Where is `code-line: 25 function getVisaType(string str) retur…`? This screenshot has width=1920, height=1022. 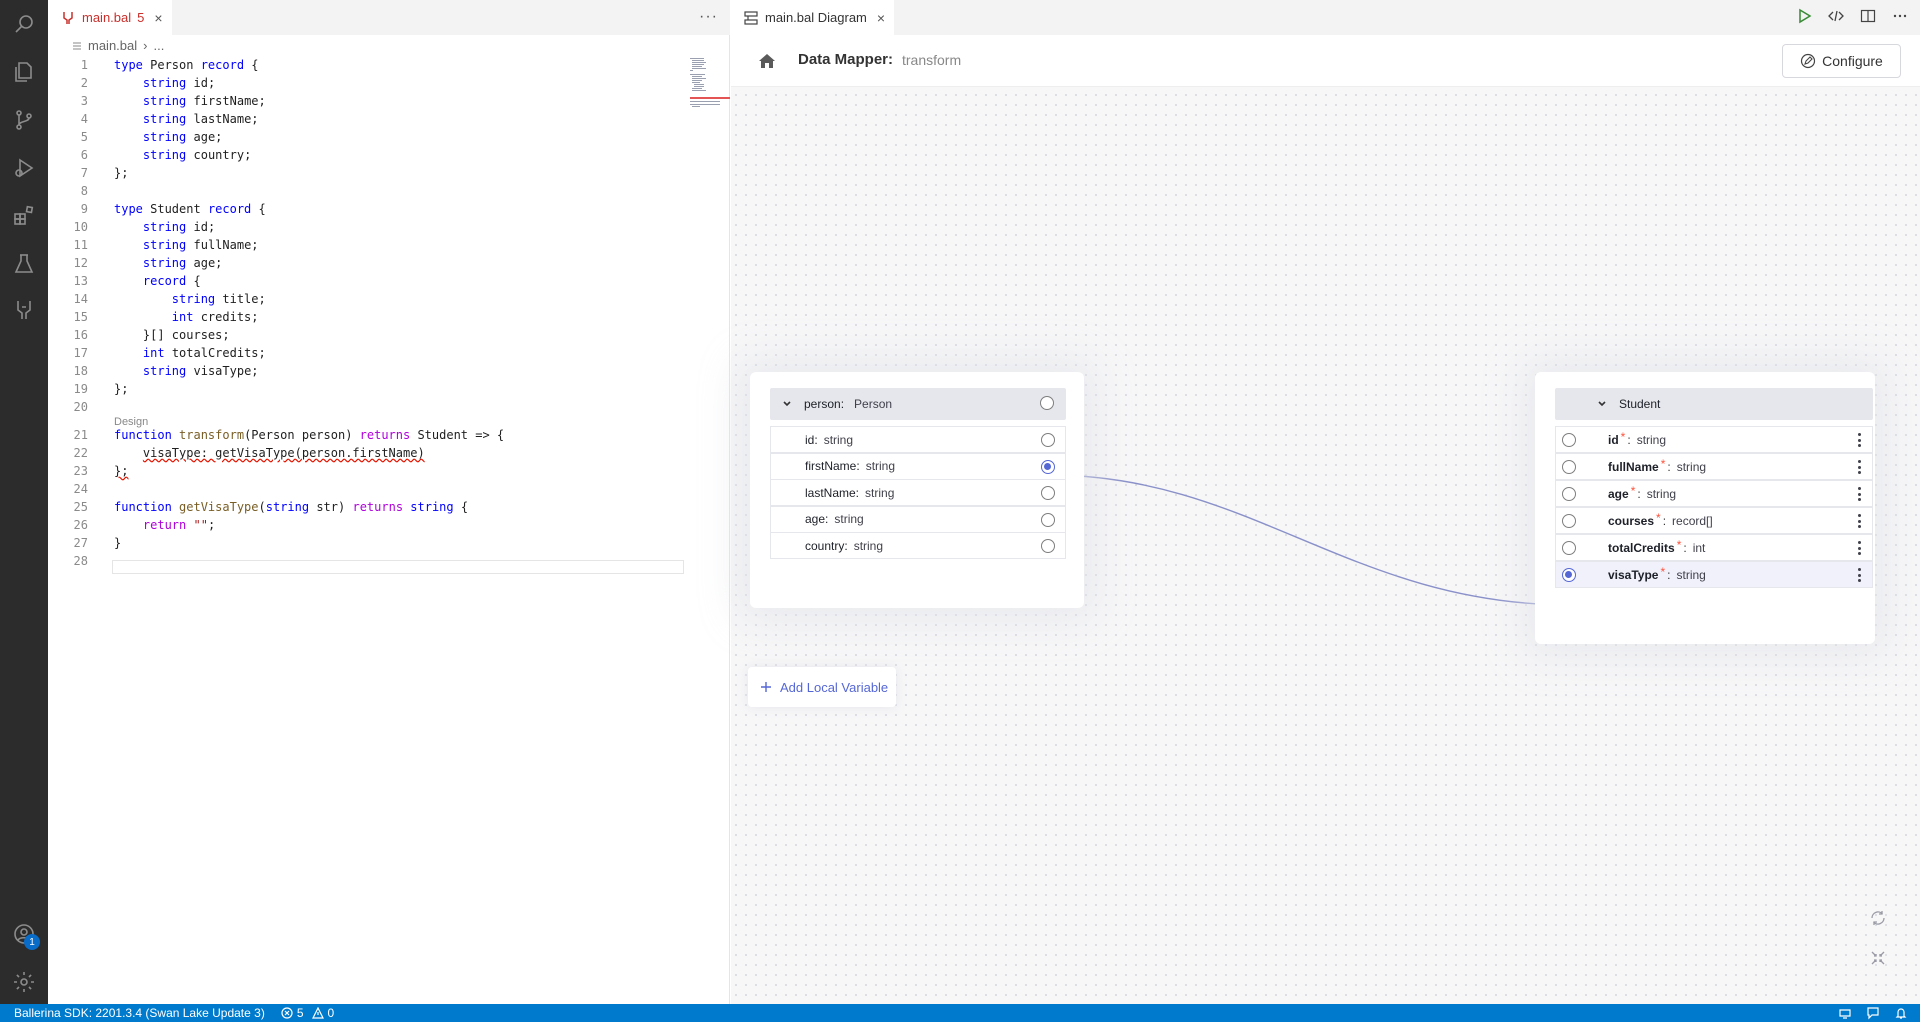
code-line: 25 function getVisaType(string str) retur… is located at coordinates (348, 507).